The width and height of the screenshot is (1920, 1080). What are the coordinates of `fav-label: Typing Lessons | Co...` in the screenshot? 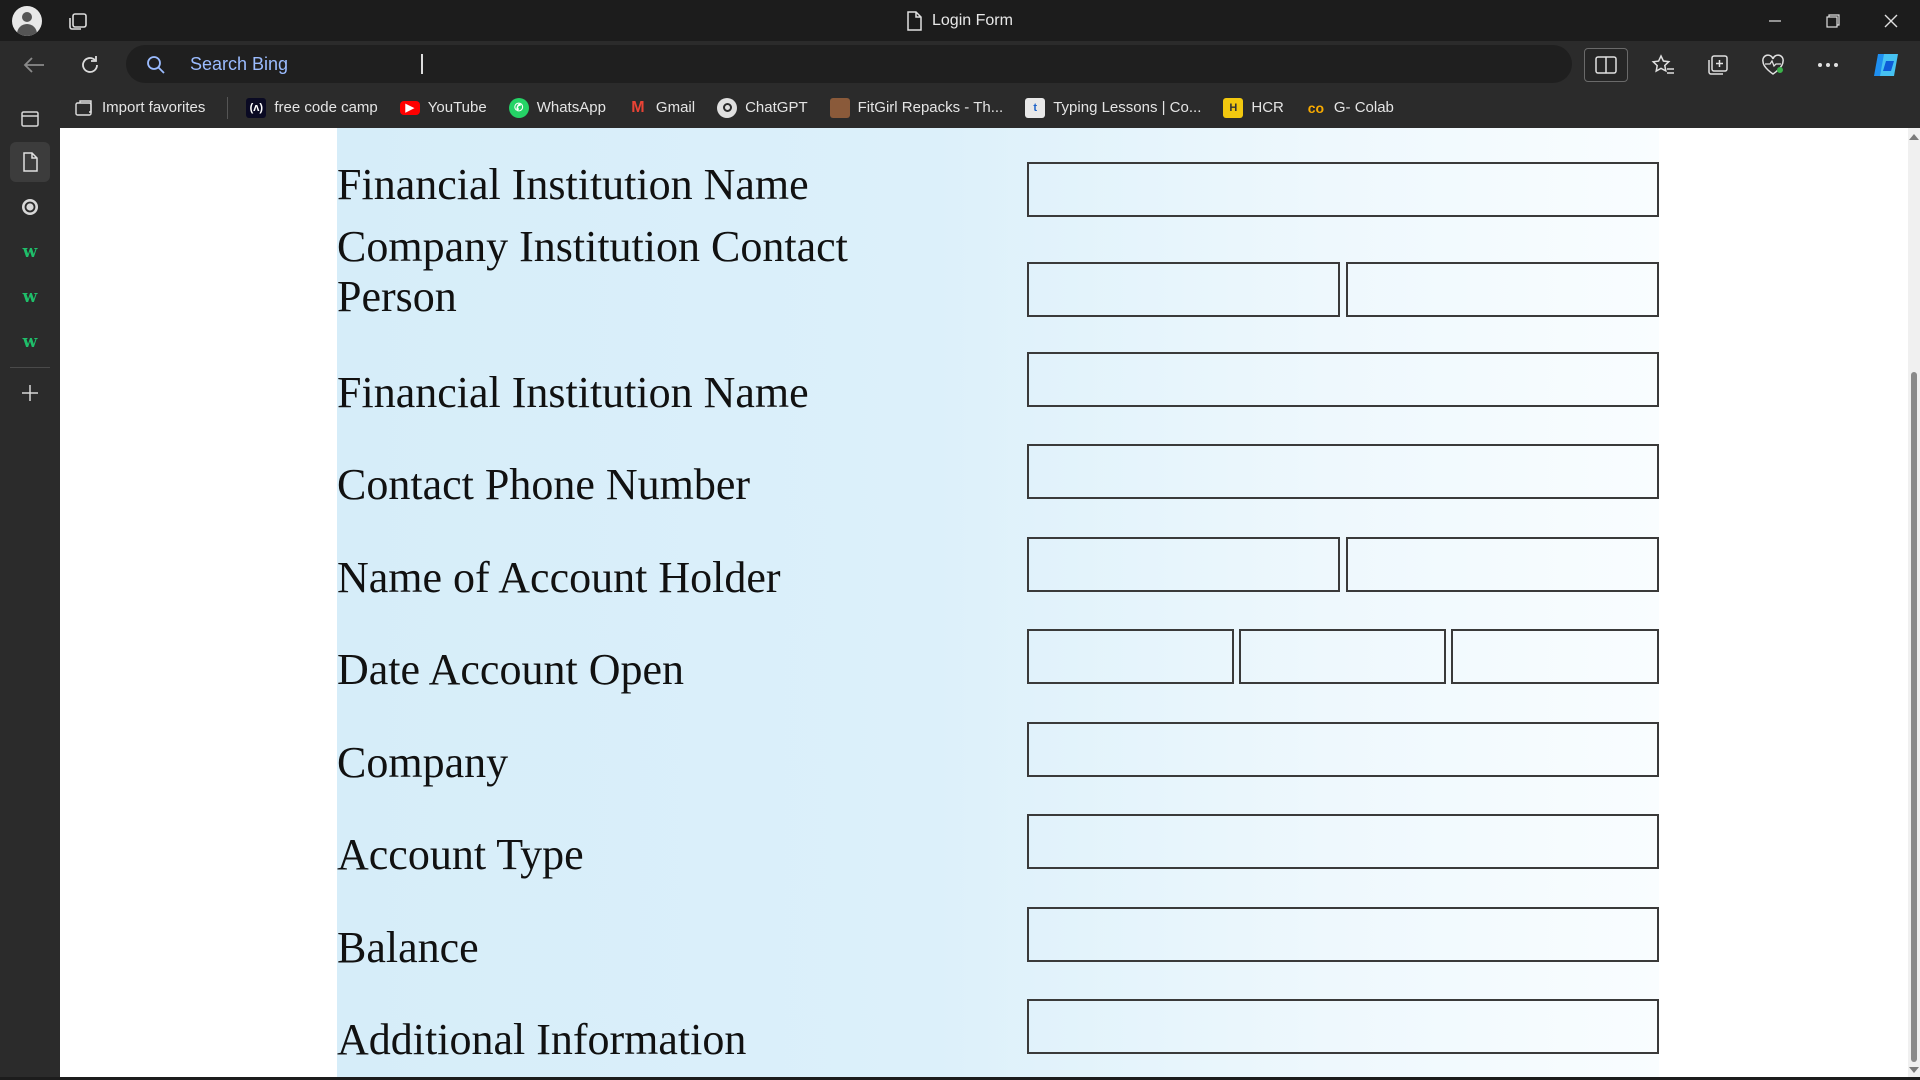 It's located at (1127, 107).